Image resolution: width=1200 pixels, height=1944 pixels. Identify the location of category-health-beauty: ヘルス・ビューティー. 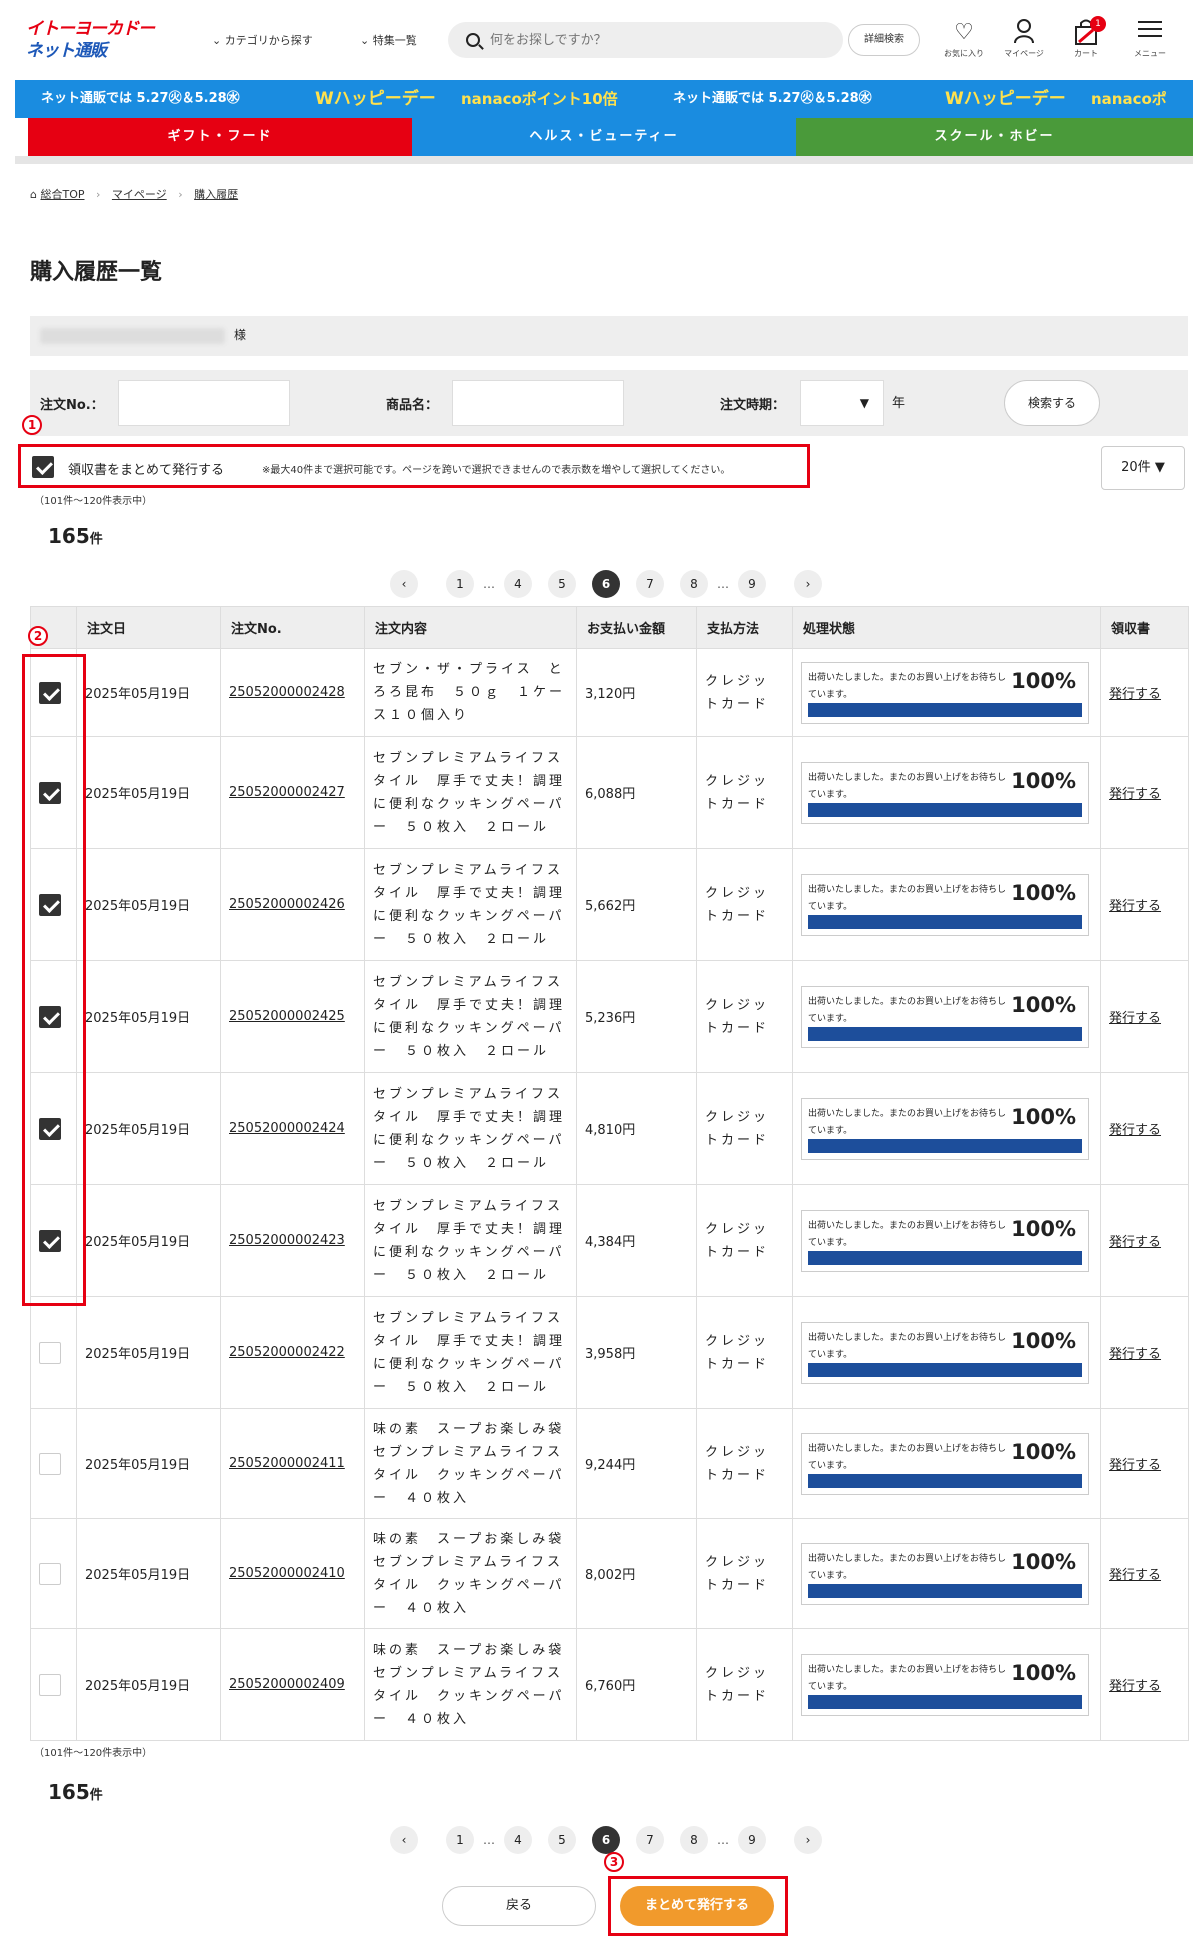
(604, 137).